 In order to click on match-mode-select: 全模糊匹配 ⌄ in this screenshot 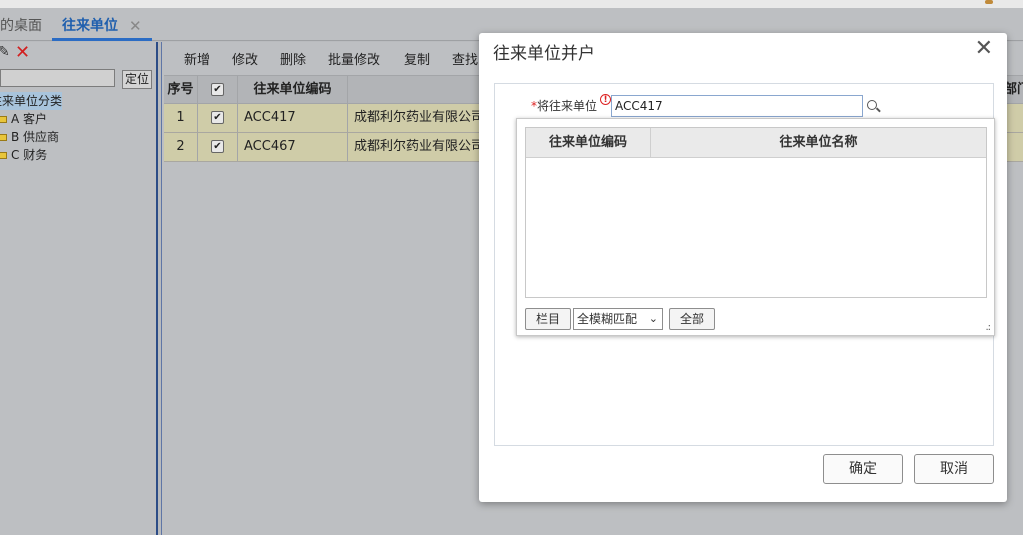, I will do `click(618, 319)`.